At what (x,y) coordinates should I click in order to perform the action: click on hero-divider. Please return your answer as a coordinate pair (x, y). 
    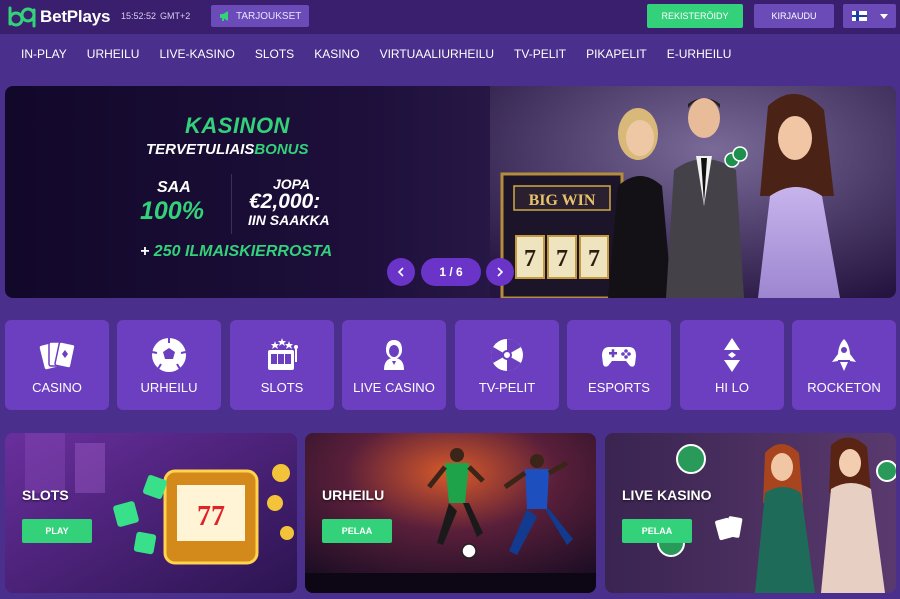
    Looking at the image, I should click on (231, 204).